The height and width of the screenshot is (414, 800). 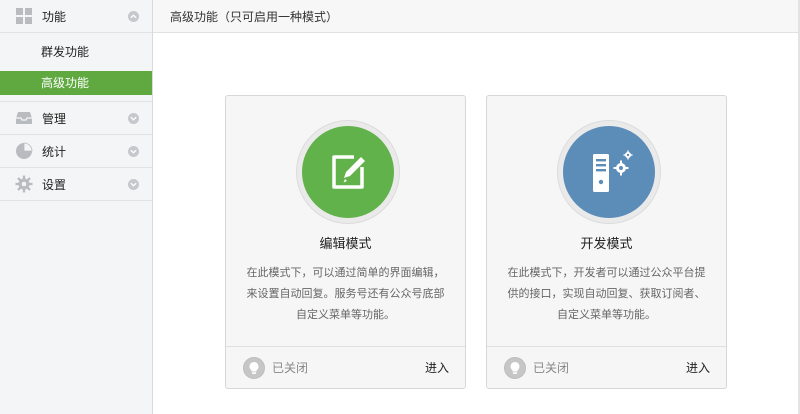 What do you see at coordinates (24, 151) in the screenshot?
I see `pie-chart-icon` at bounding box center [24, 151].